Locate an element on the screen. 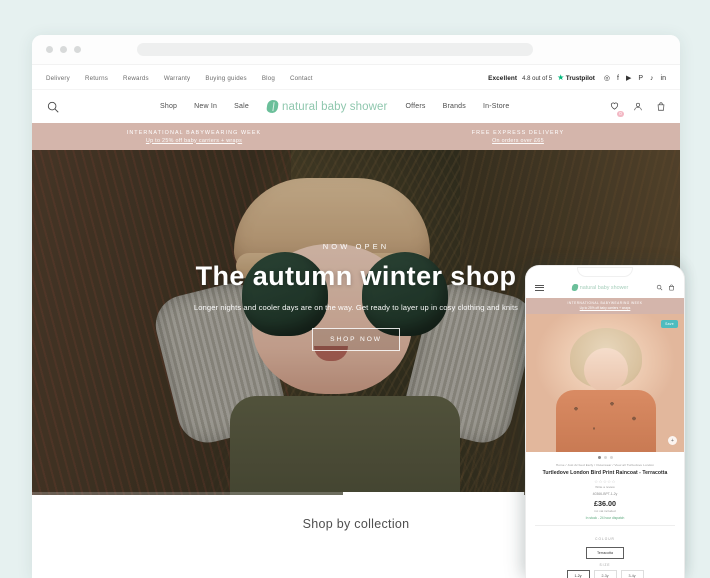 The height and width of the screenshot is (578, 710). size-option-1-2y: 1-2y is located at coordinates (578, 574).